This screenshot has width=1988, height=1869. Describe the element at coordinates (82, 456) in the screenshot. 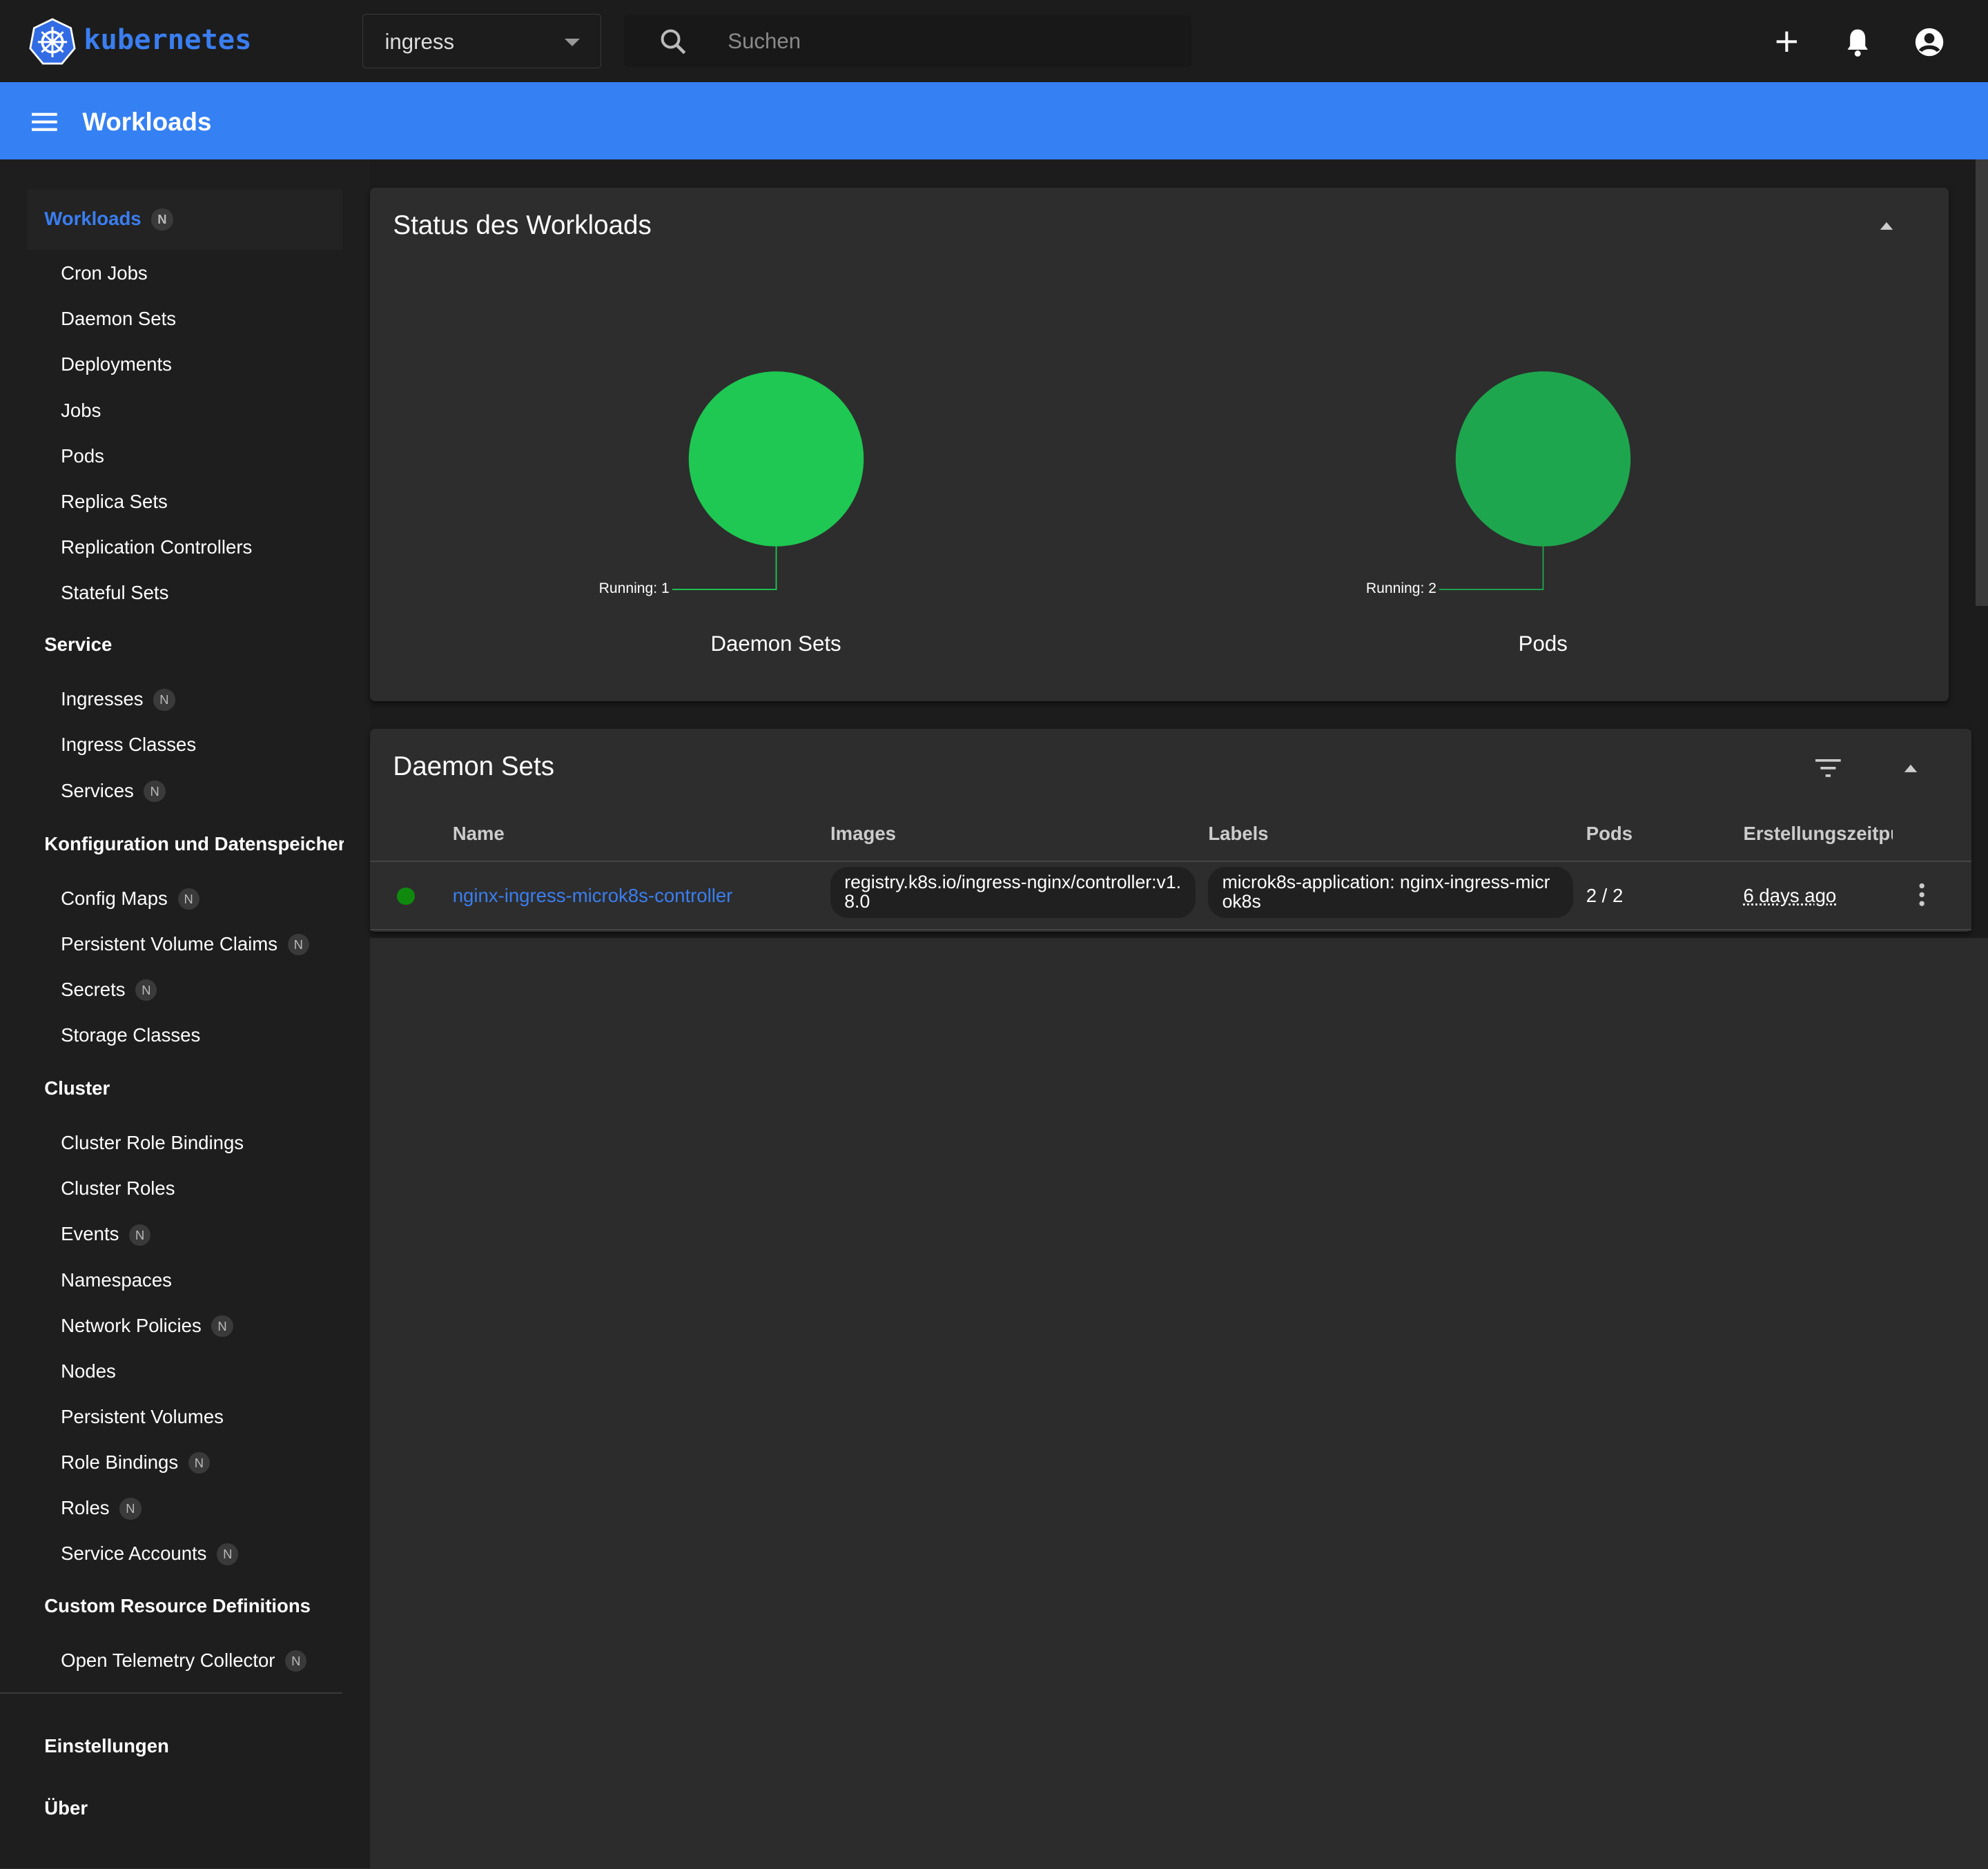

I see `sidebar-item: Pods` at that location.